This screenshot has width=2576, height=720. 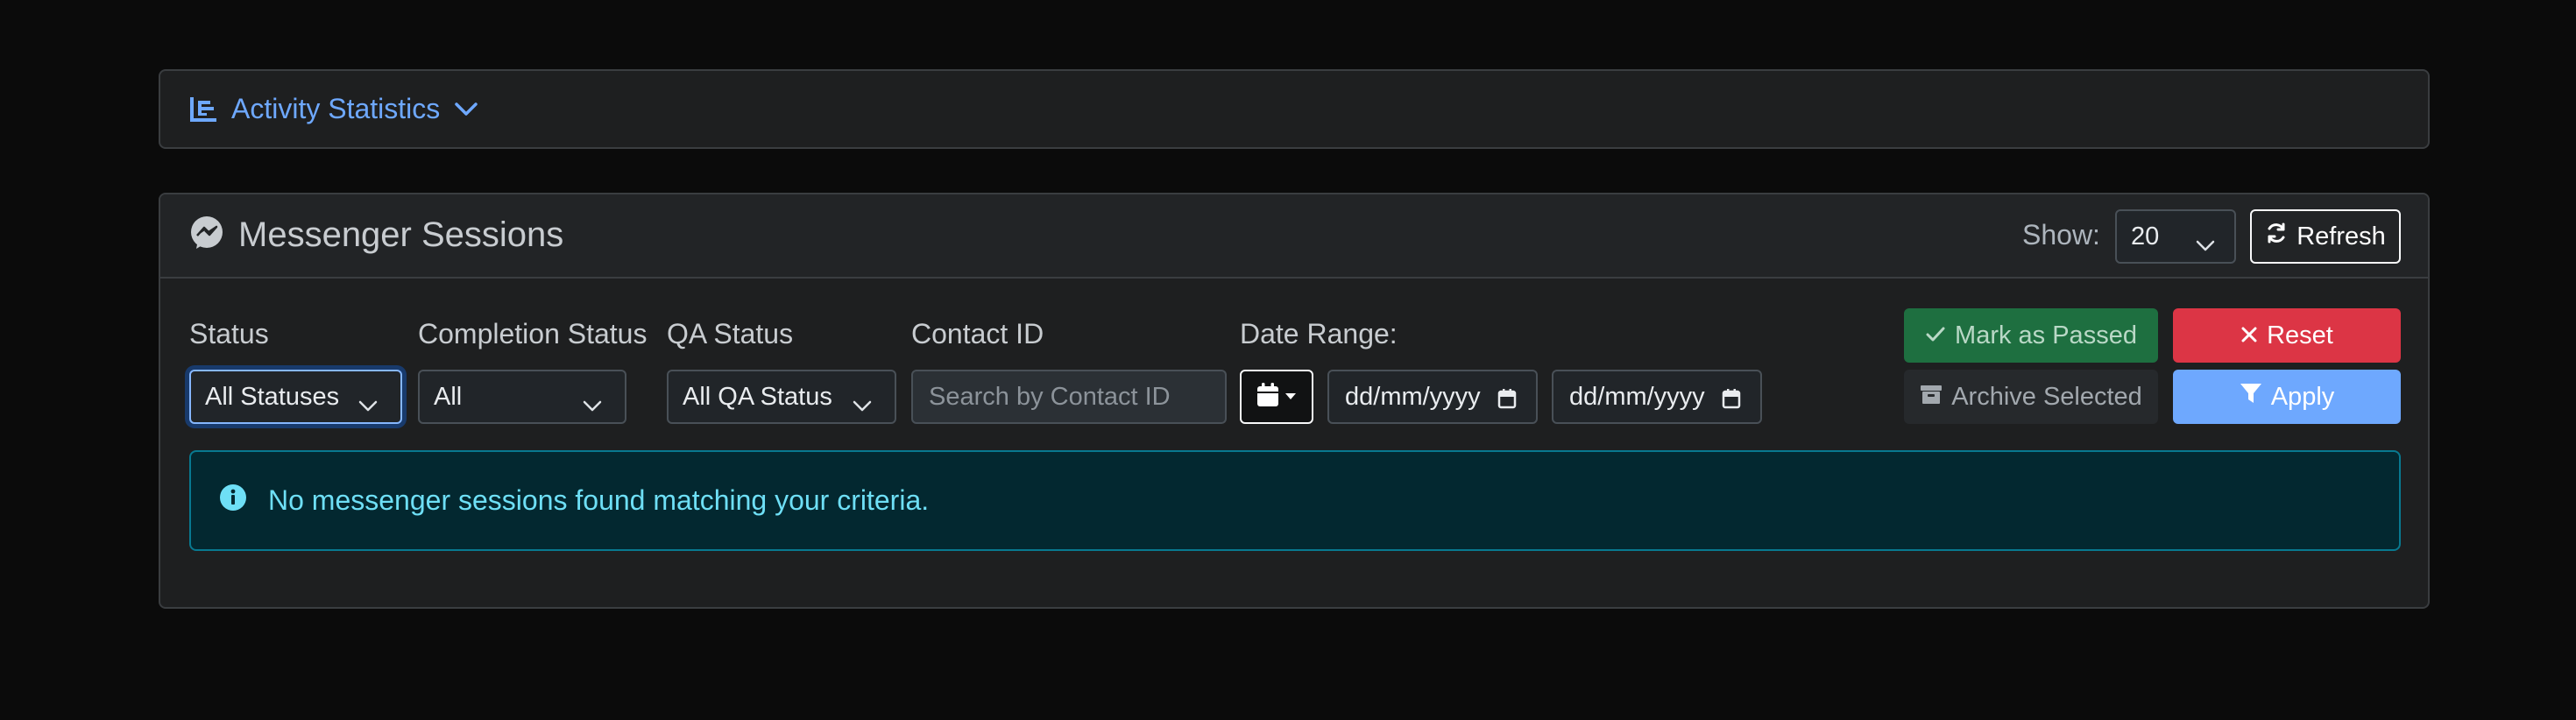 What do you see at coordinates (522, 397) in the screenshot?
I see `completion-status-select: All` at bounding box center [522, 397].